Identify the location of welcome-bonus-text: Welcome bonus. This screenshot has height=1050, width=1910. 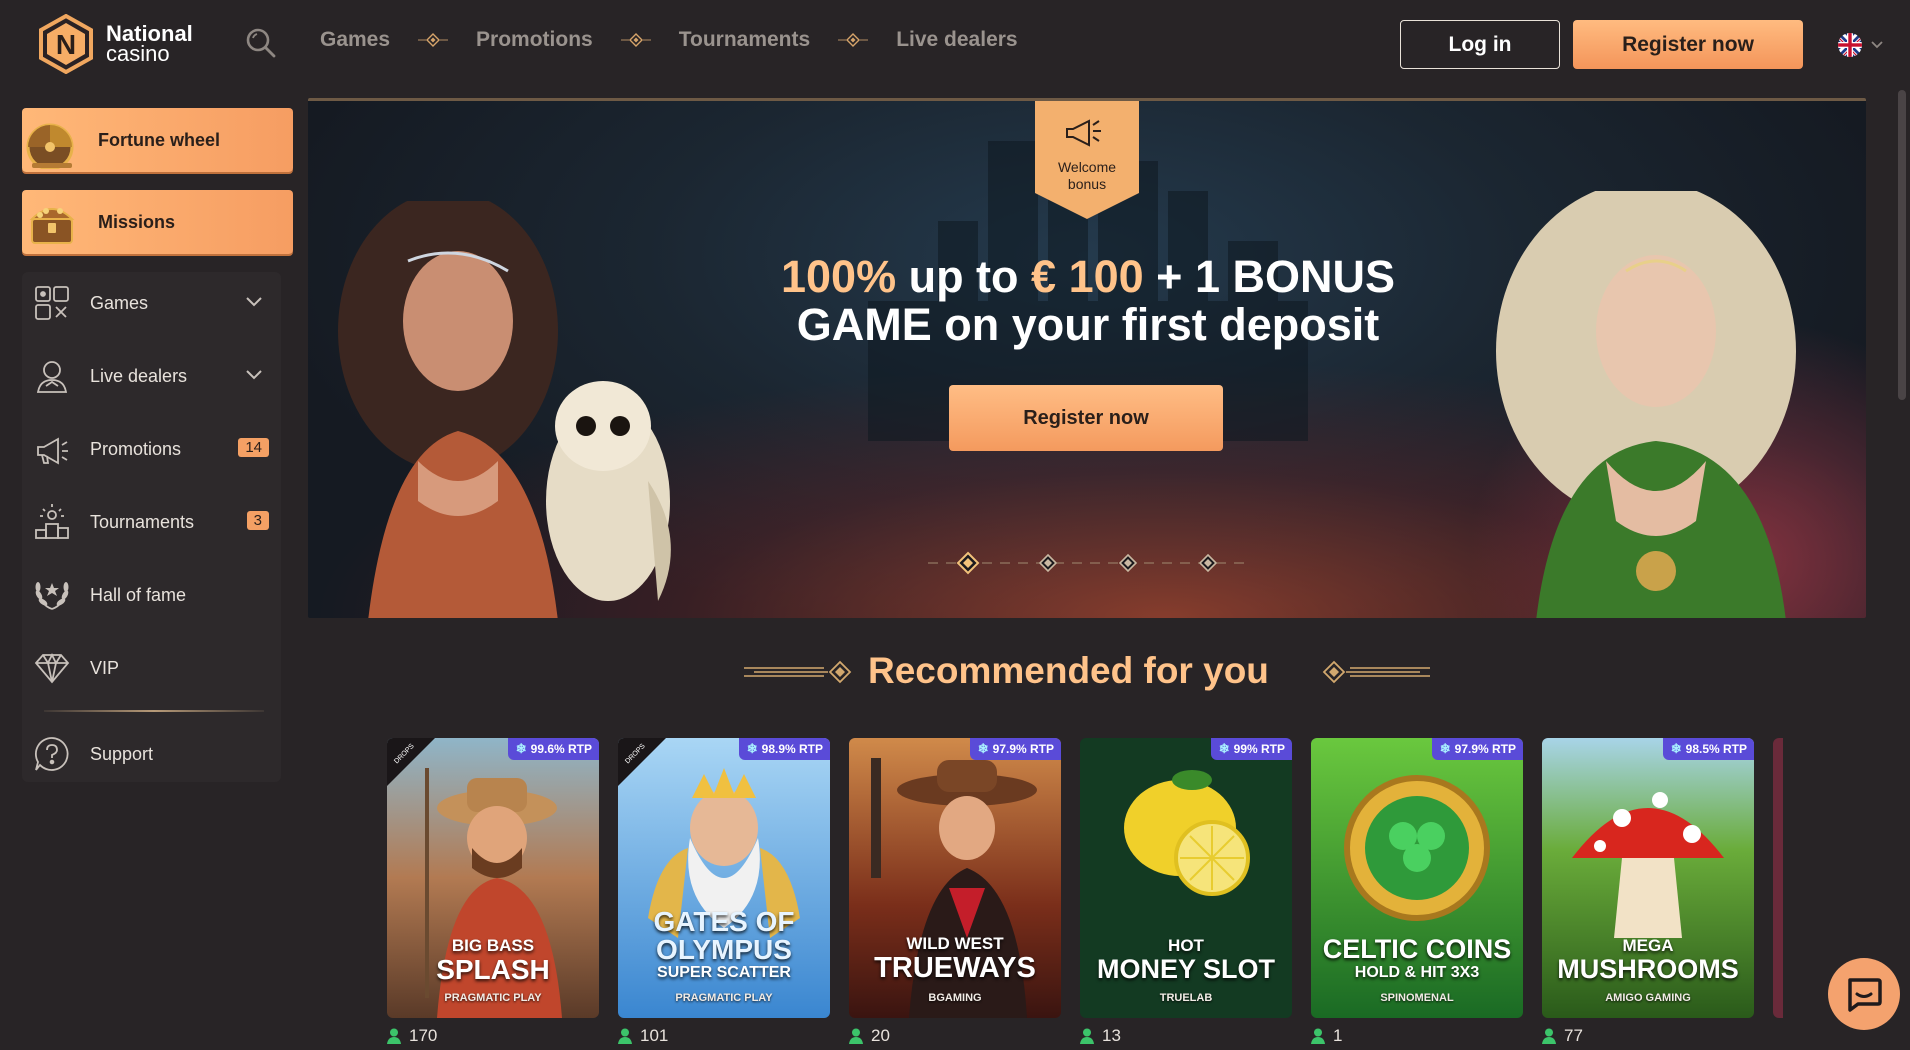
(1087, 176).